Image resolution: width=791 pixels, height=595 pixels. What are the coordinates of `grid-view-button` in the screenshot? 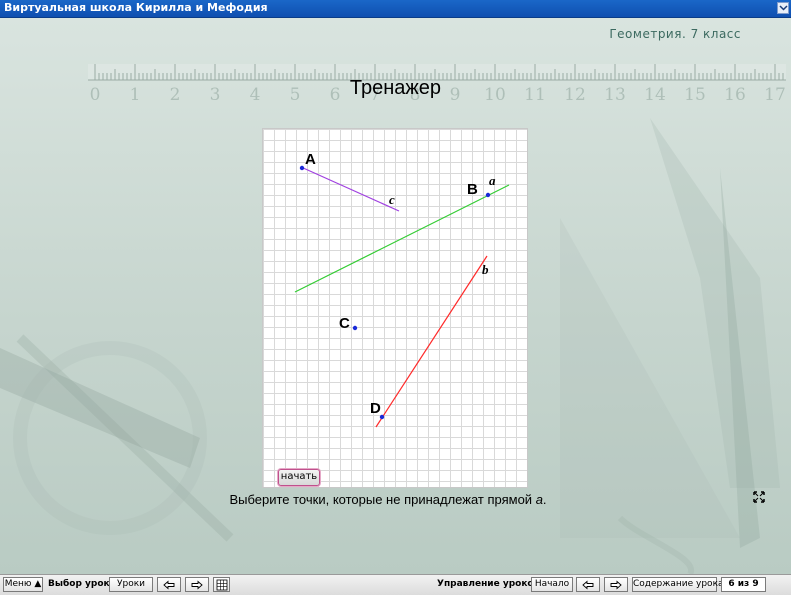 It's located at (221, 584).